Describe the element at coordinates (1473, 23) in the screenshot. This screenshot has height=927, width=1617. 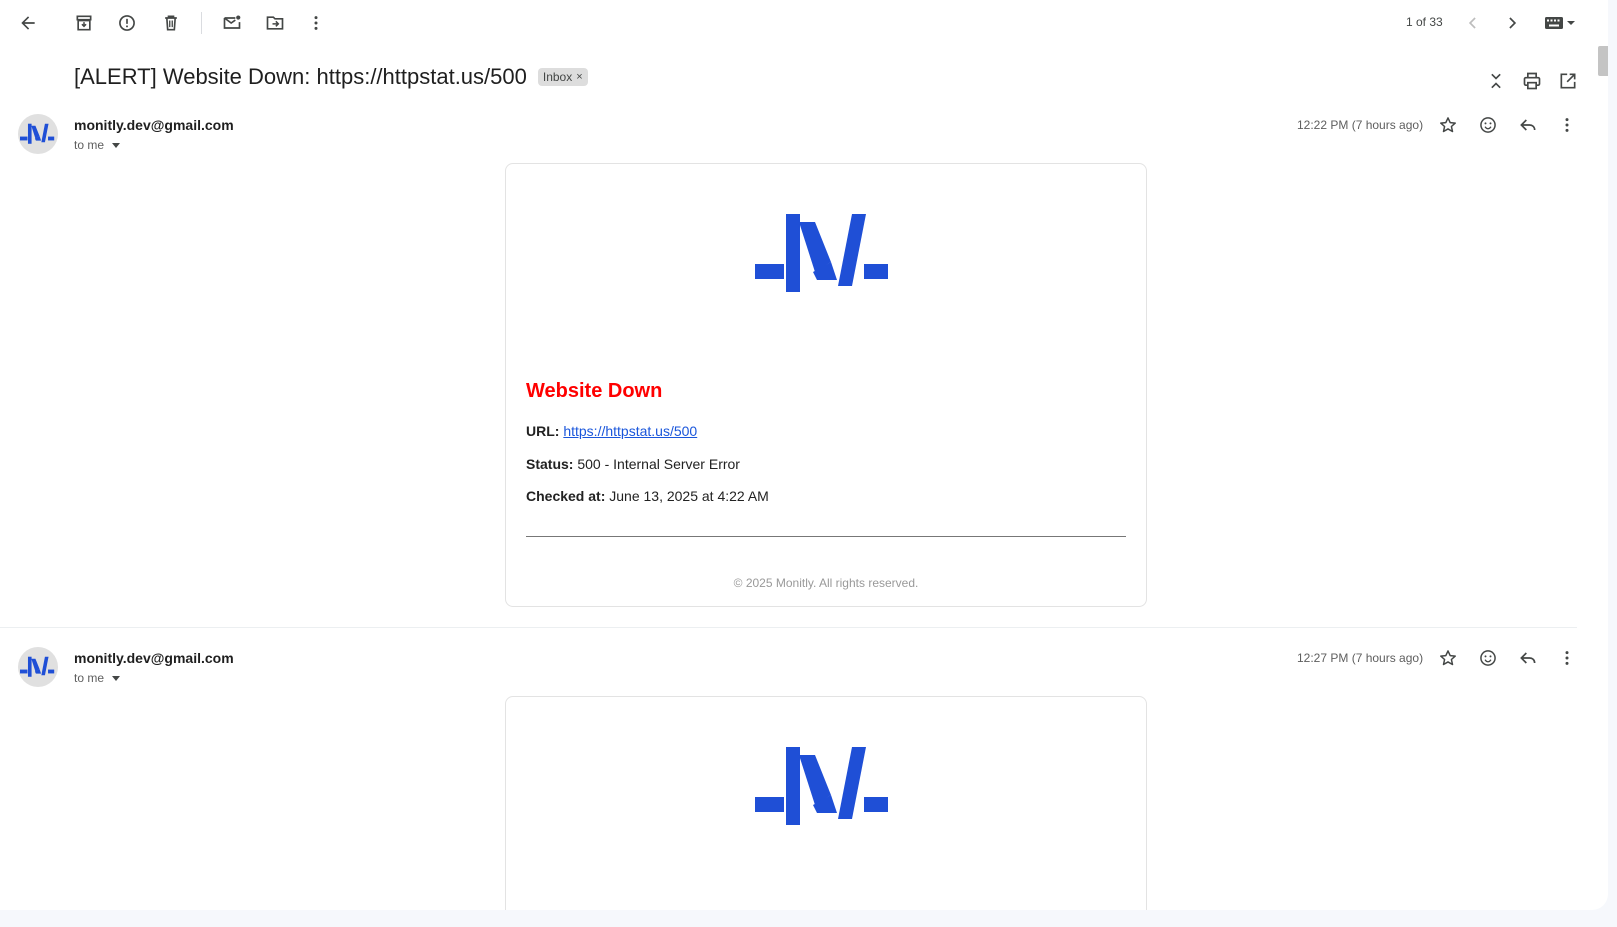
I see `newer-chevron-left-icon` at that location.